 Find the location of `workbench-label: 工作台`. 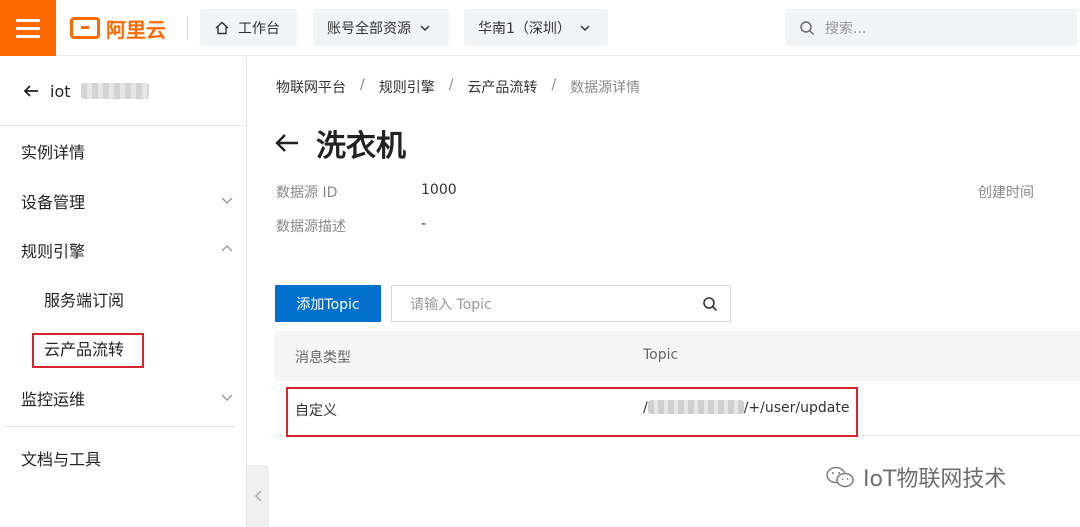

workbench-label: 工作台 is located at coordinates (259, 28).